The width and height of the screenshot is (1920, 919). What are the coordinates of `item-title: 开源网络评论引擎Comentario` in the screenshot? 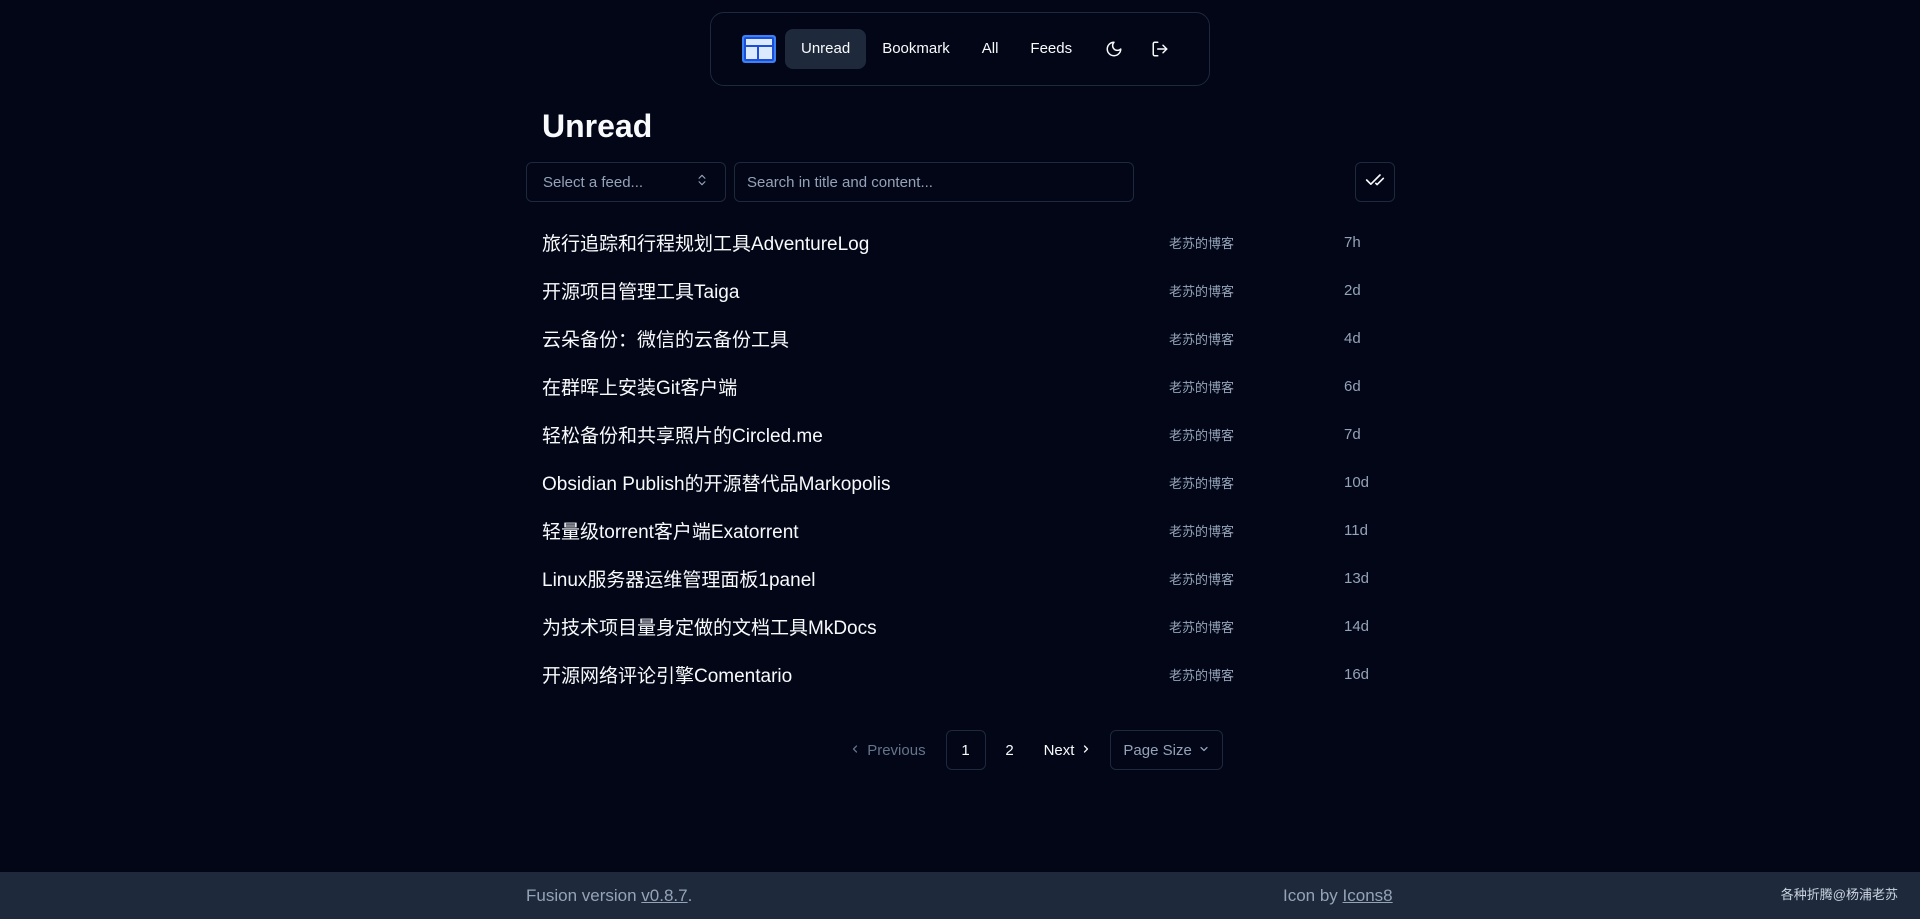 It's located at (667, 676).